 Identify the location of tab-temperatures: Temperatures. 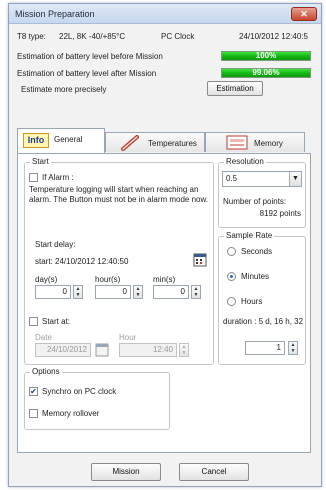
(155, 142).